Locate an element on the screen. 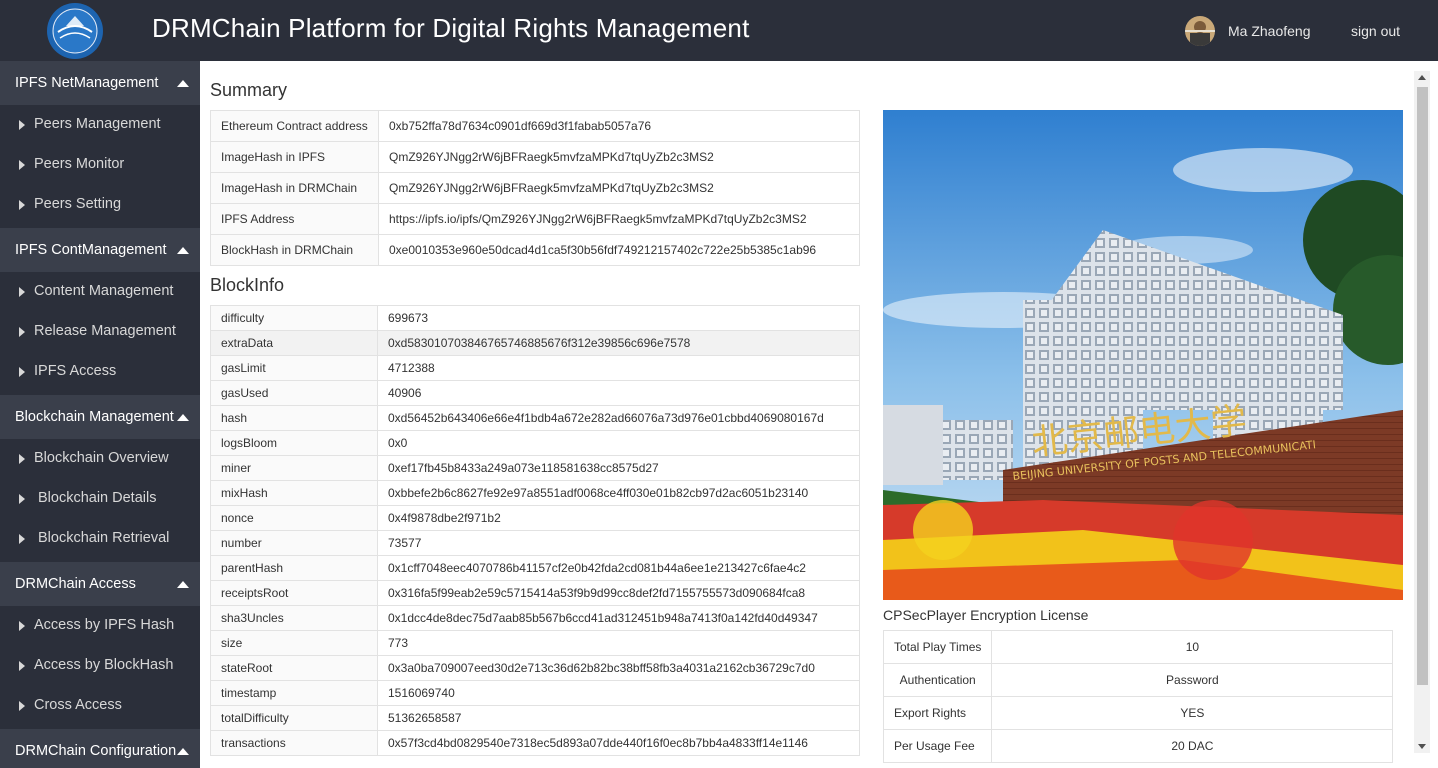  sidebar-section-label: DRMChain Configuration is located at coordinates (96, 751).